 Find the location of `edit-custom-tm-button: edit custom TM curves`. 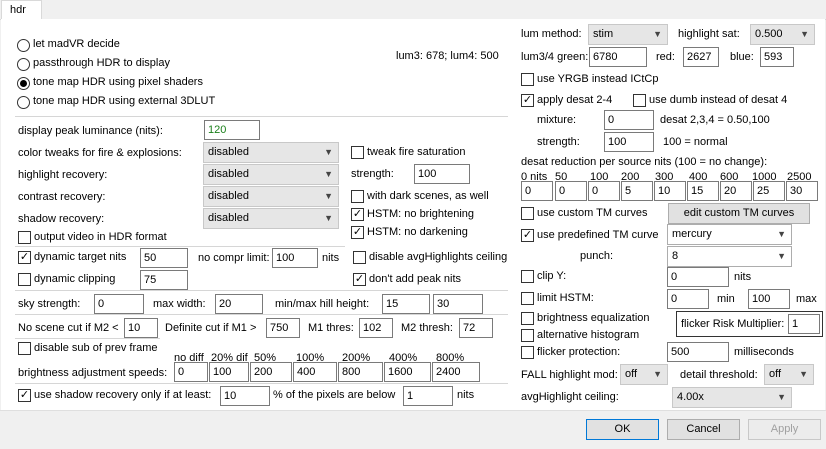

edit-custom-tm-button: edit custom TM curves is located at coordinates (739, 213).